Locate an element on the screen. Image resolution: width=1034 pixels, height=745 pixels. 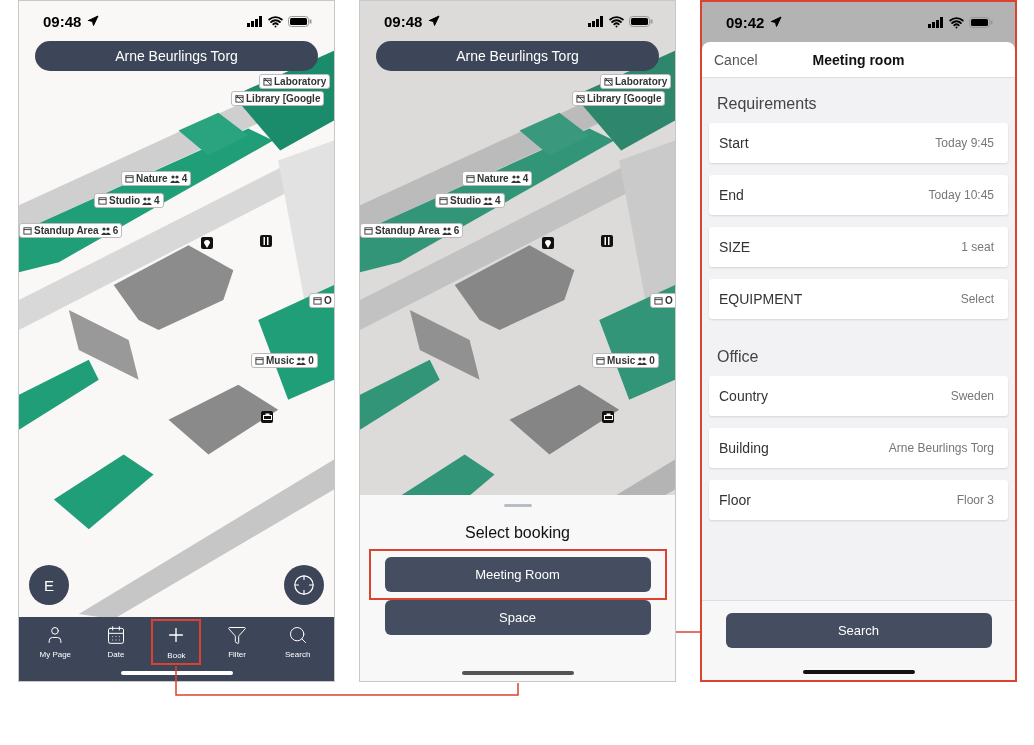
filter-icon is located at coordinates (237, 635).